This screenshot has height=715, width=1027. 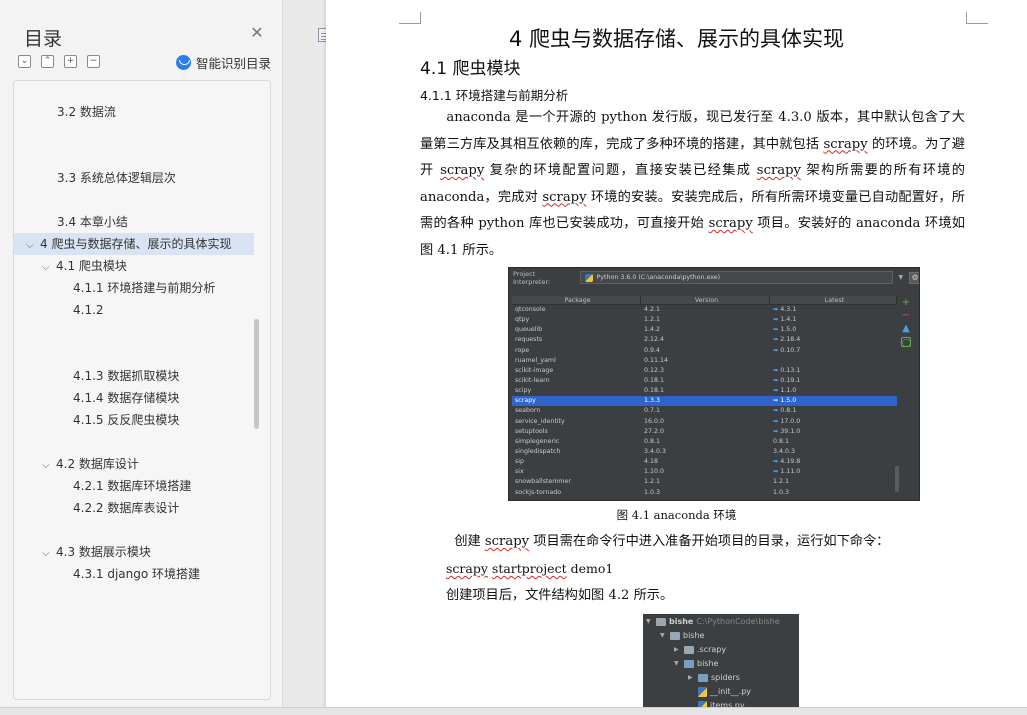 I want to click on table-row: scikit-learn 0.18.1 ➡ 0.19.1, so click(x=704, y=381).